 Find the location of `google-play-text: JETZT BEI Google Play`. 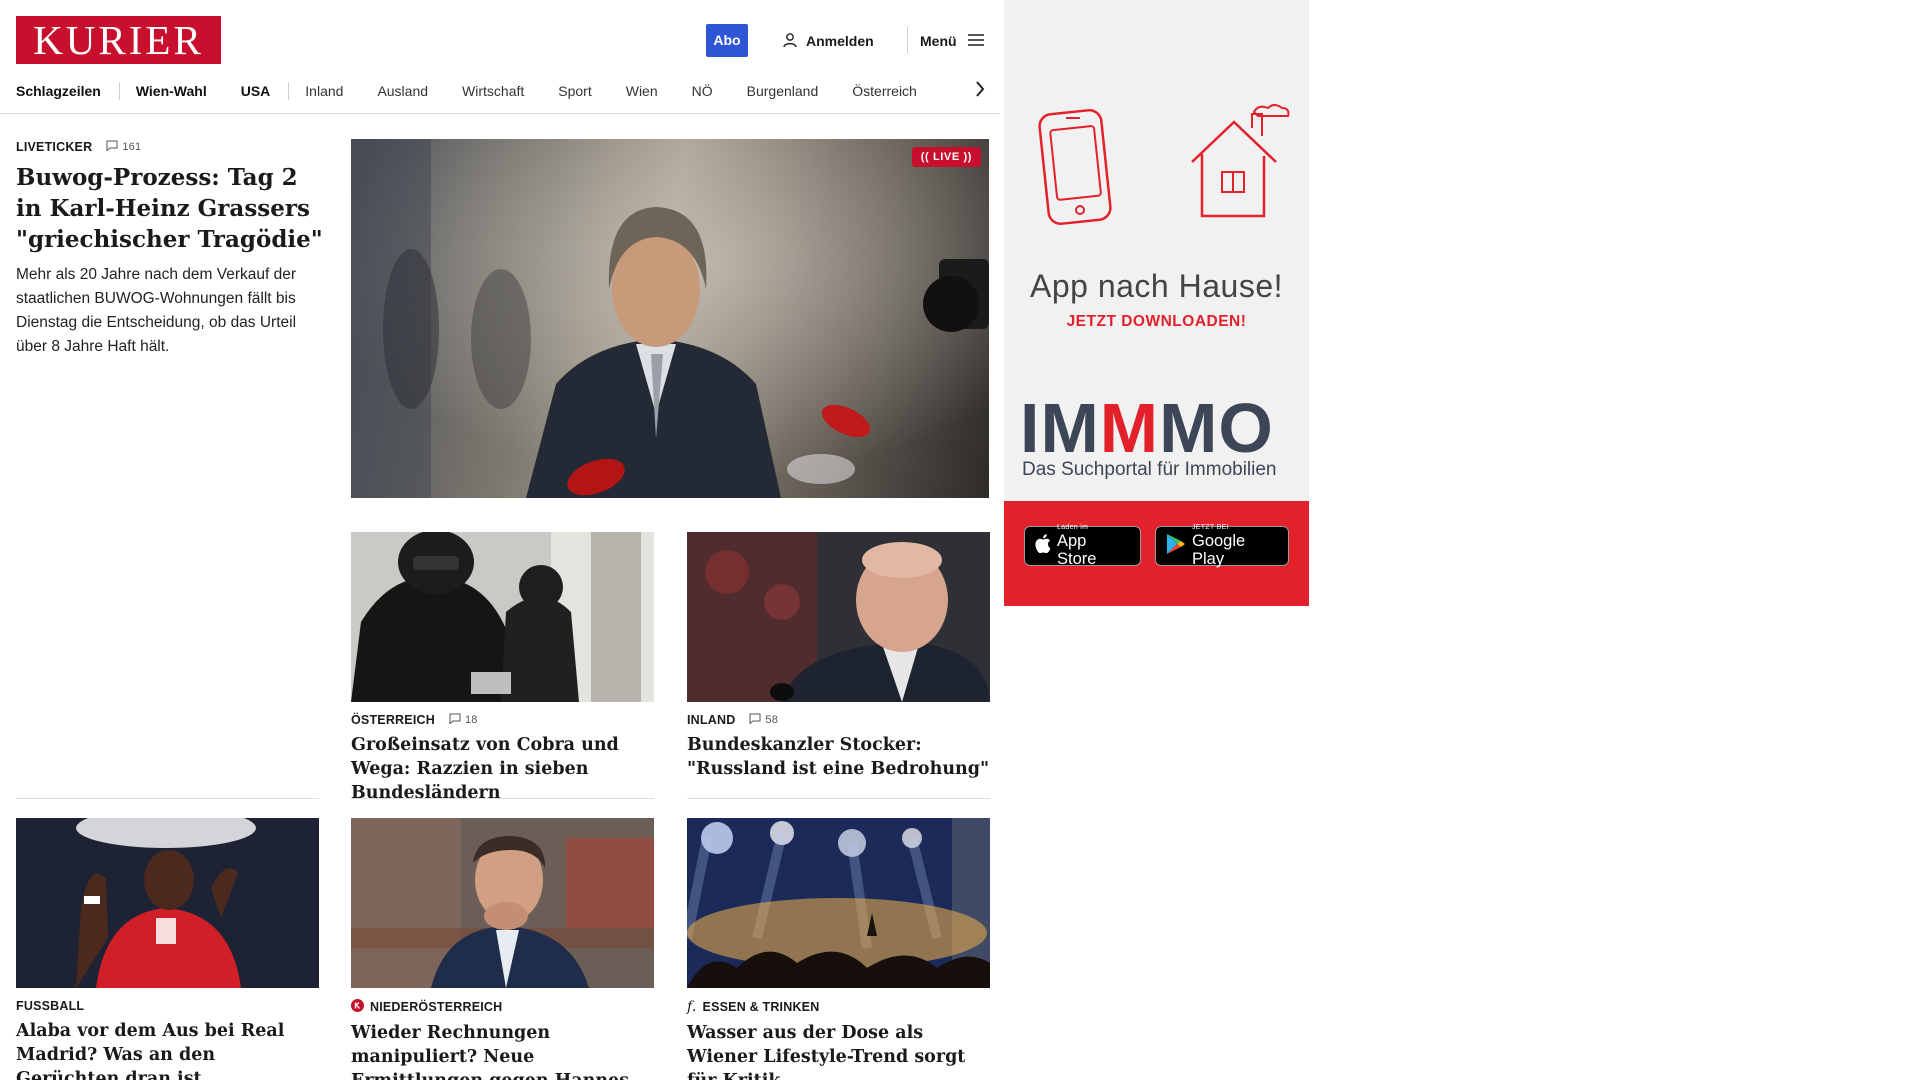

google-play-text: JETZT BEI Google Play is located at coordinates (1219, 546).